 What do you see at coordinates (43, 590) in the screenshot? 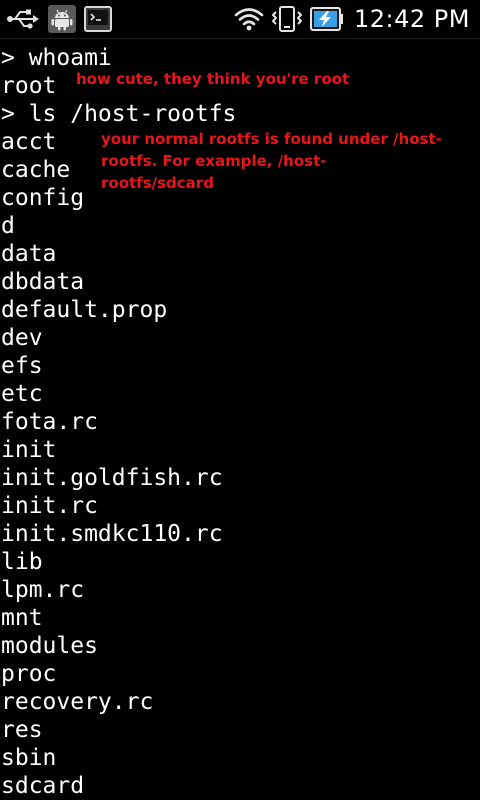
I see `terminal-line: lpm.rc` at bounding box center [43, 590].